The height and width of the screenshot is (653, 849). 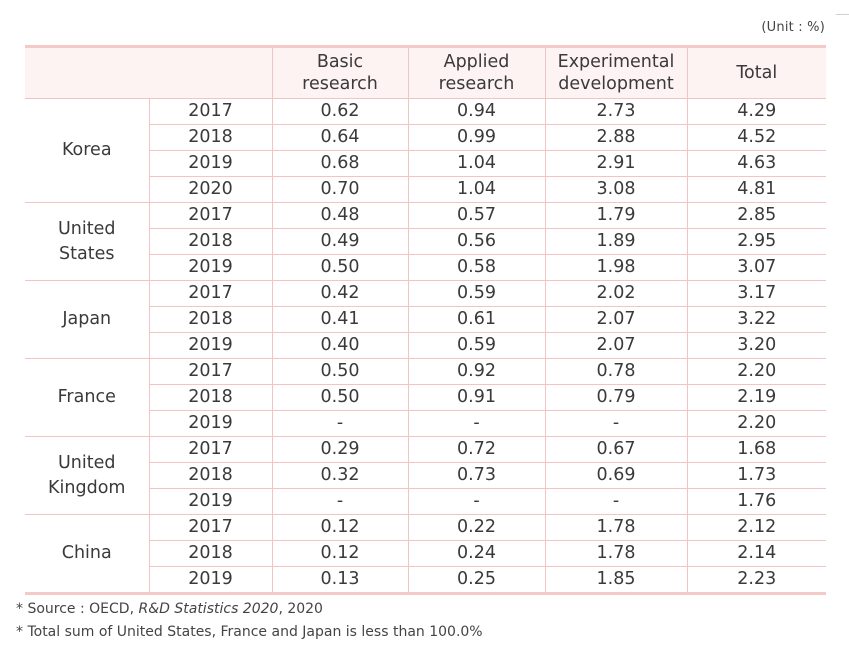 I want to click on country-cell: United States, so click(x=87, y=241).